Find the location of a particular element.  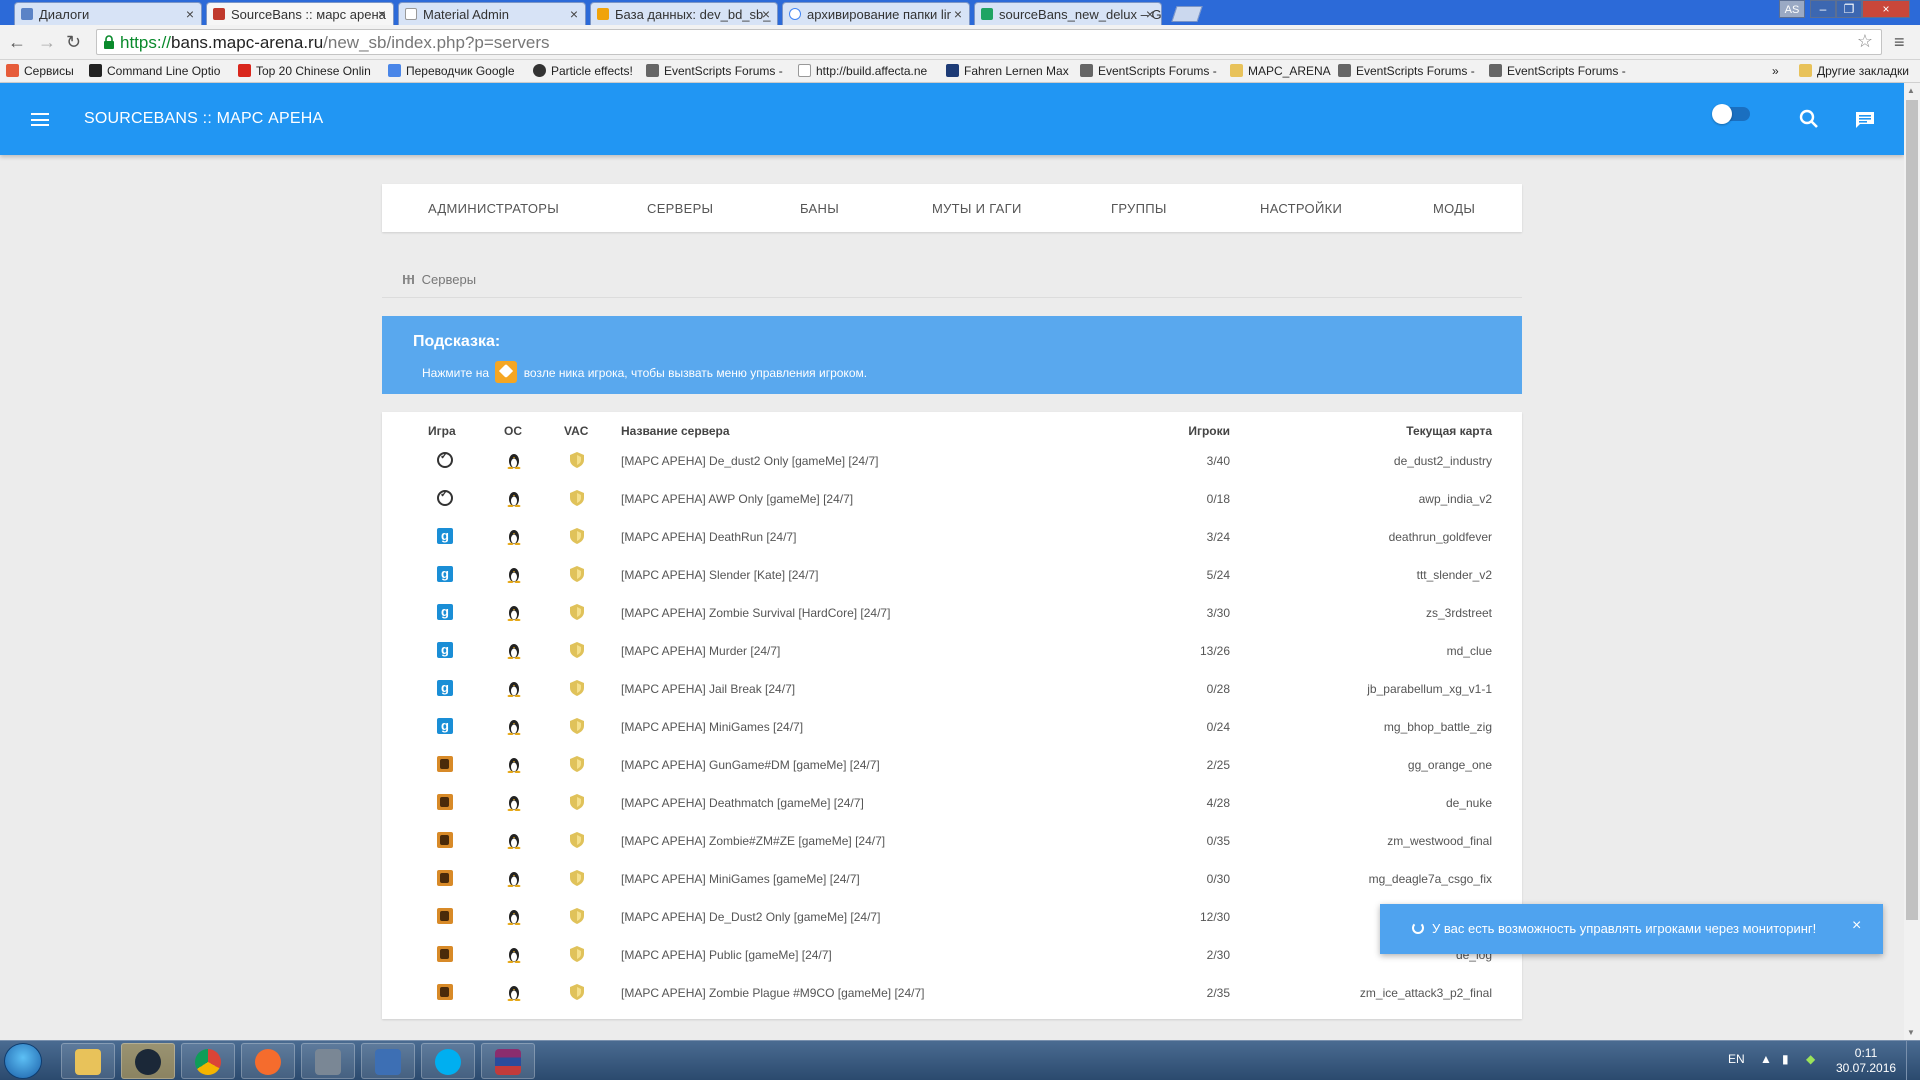

nav-admins: АДМИНИСТРАТОРЫ is located at coordinates (493, 208).